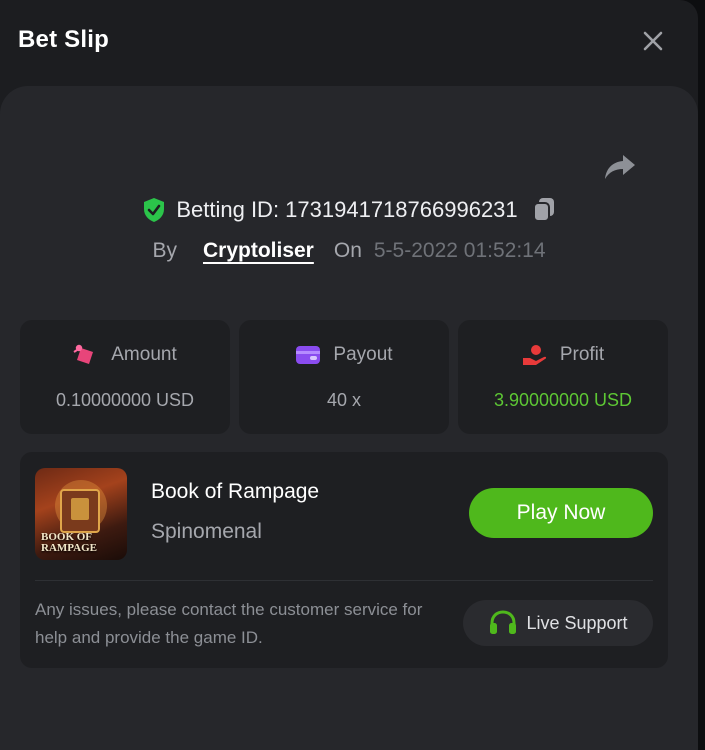  Describe the element at coordinates (349, 42) in the screenshot. I see `modal-header: Bet Slip` at that location.